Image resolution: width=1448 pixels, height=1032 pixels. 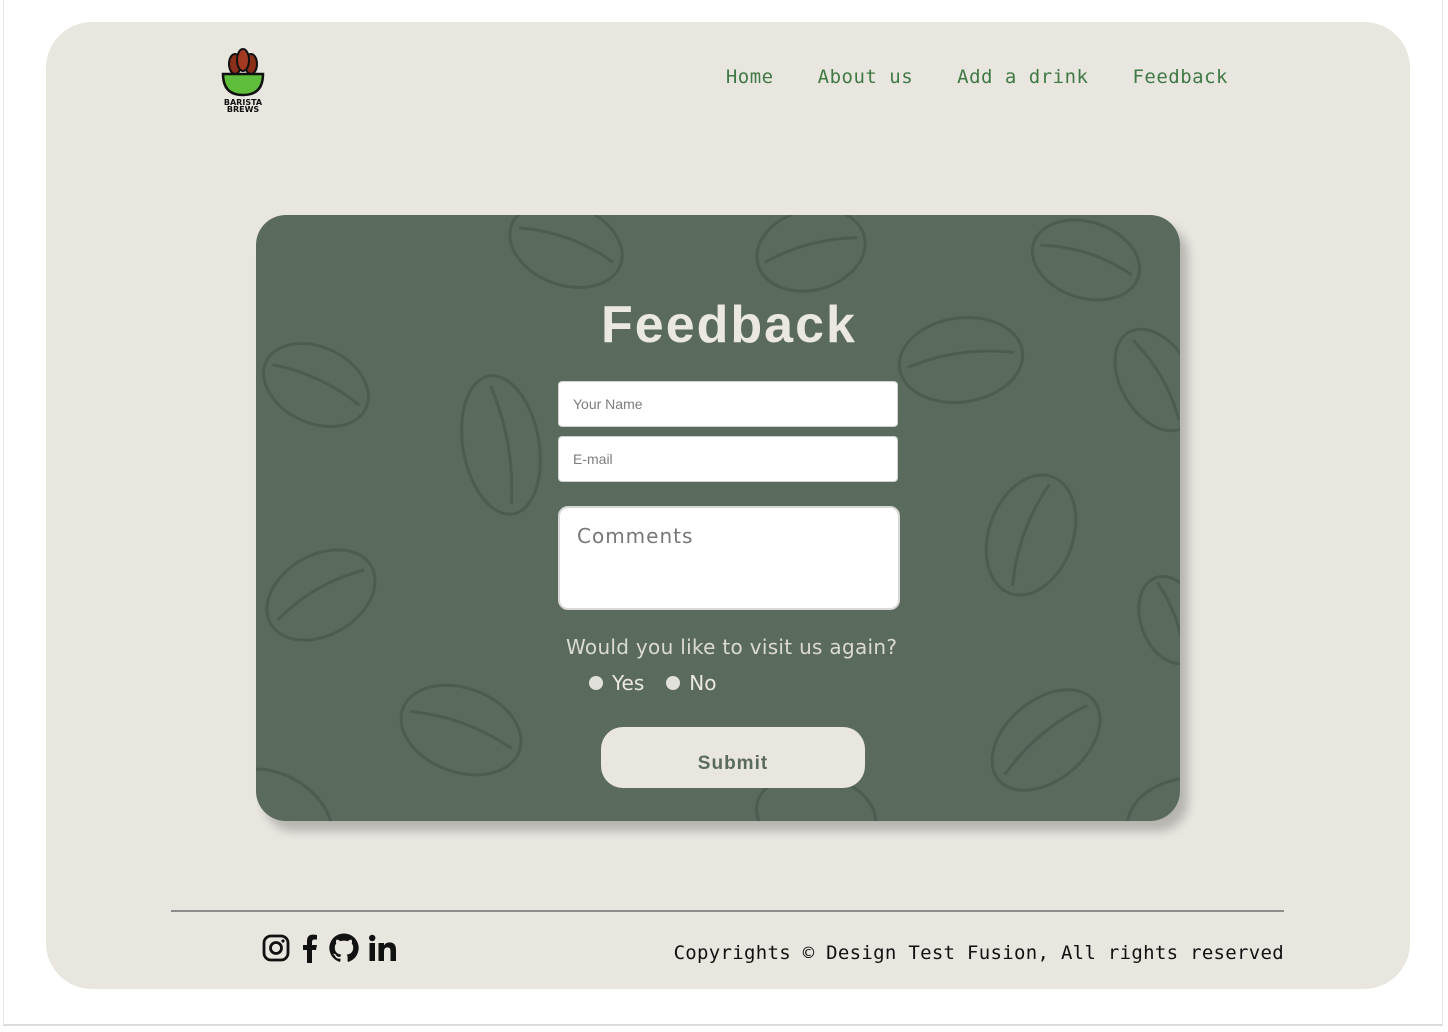 What do you see at coordinates (309, 950) in the screenshot?
I see `facebook-icon` at bounding box center [309, 950].